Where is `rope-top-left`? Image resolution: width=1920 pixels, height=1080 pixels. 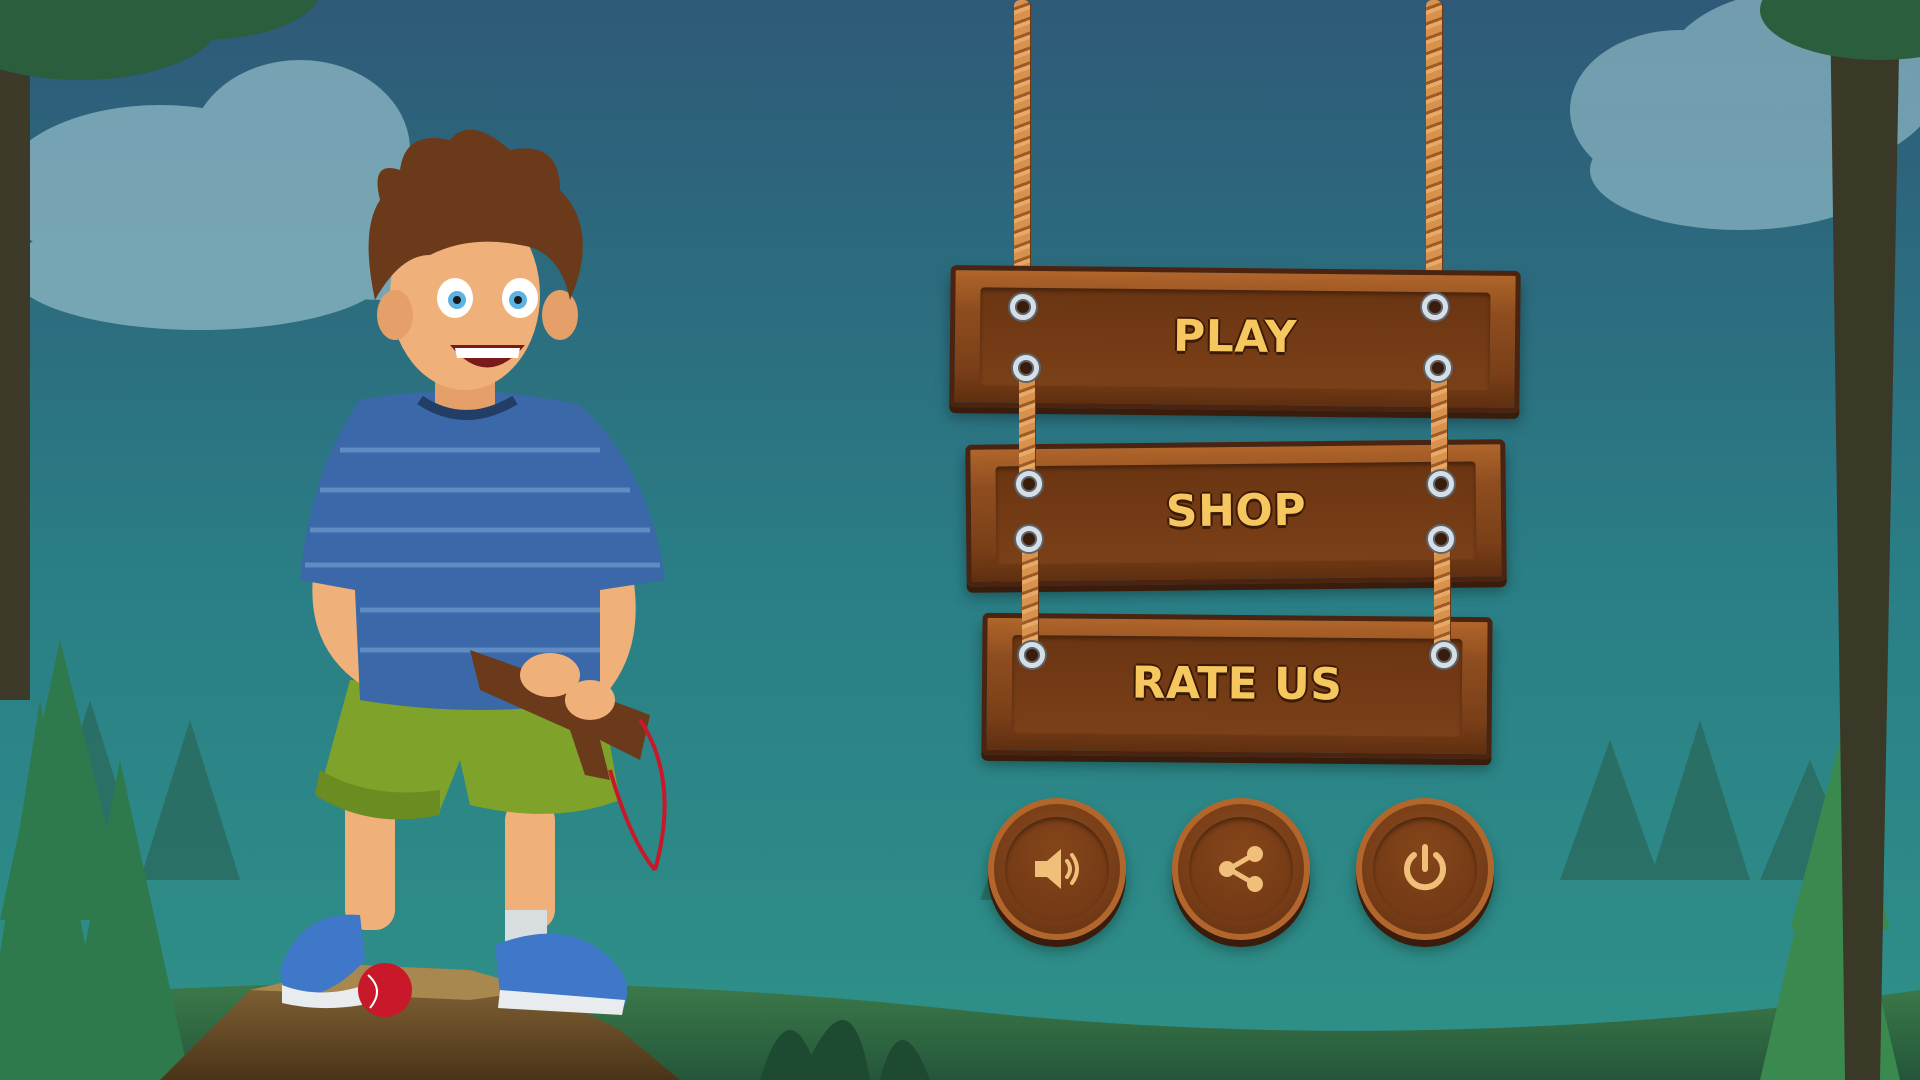 rope-top-left is located at coordinates (1022, 150).